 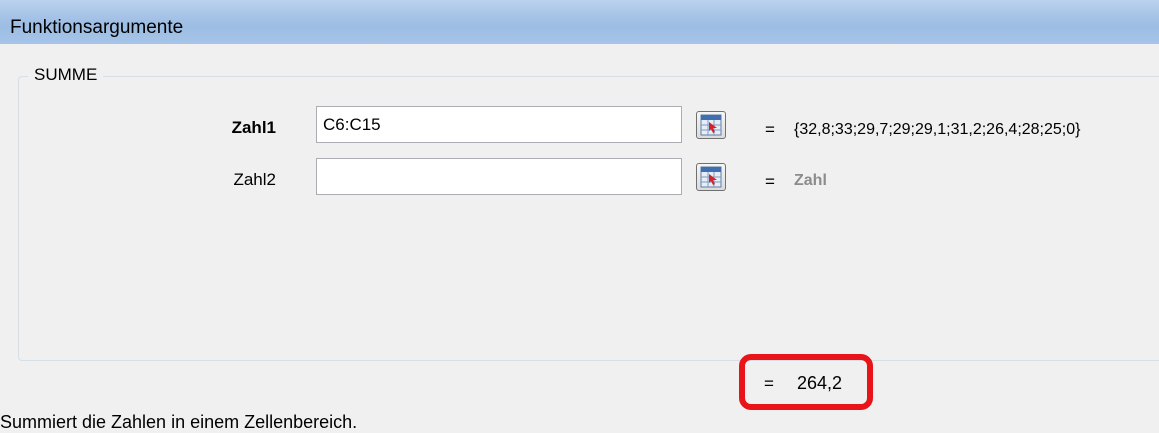 I want to click on arg2-equals: =, so click(x=770, y=181).